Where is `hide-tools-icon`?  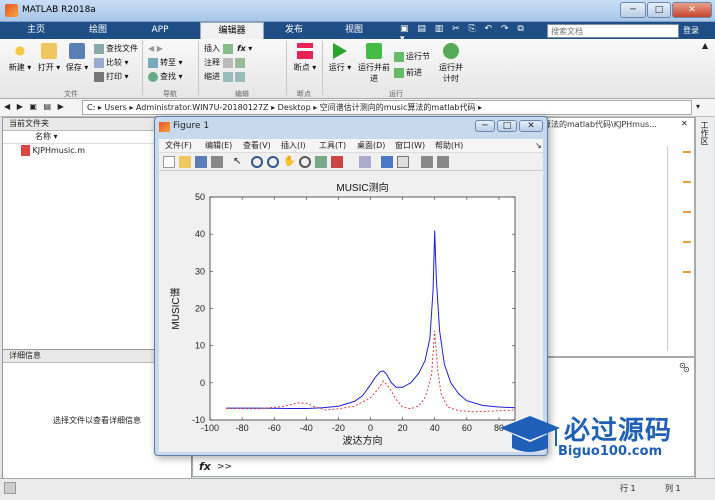 hide-tools-icon is located at coordinates (427, 162).